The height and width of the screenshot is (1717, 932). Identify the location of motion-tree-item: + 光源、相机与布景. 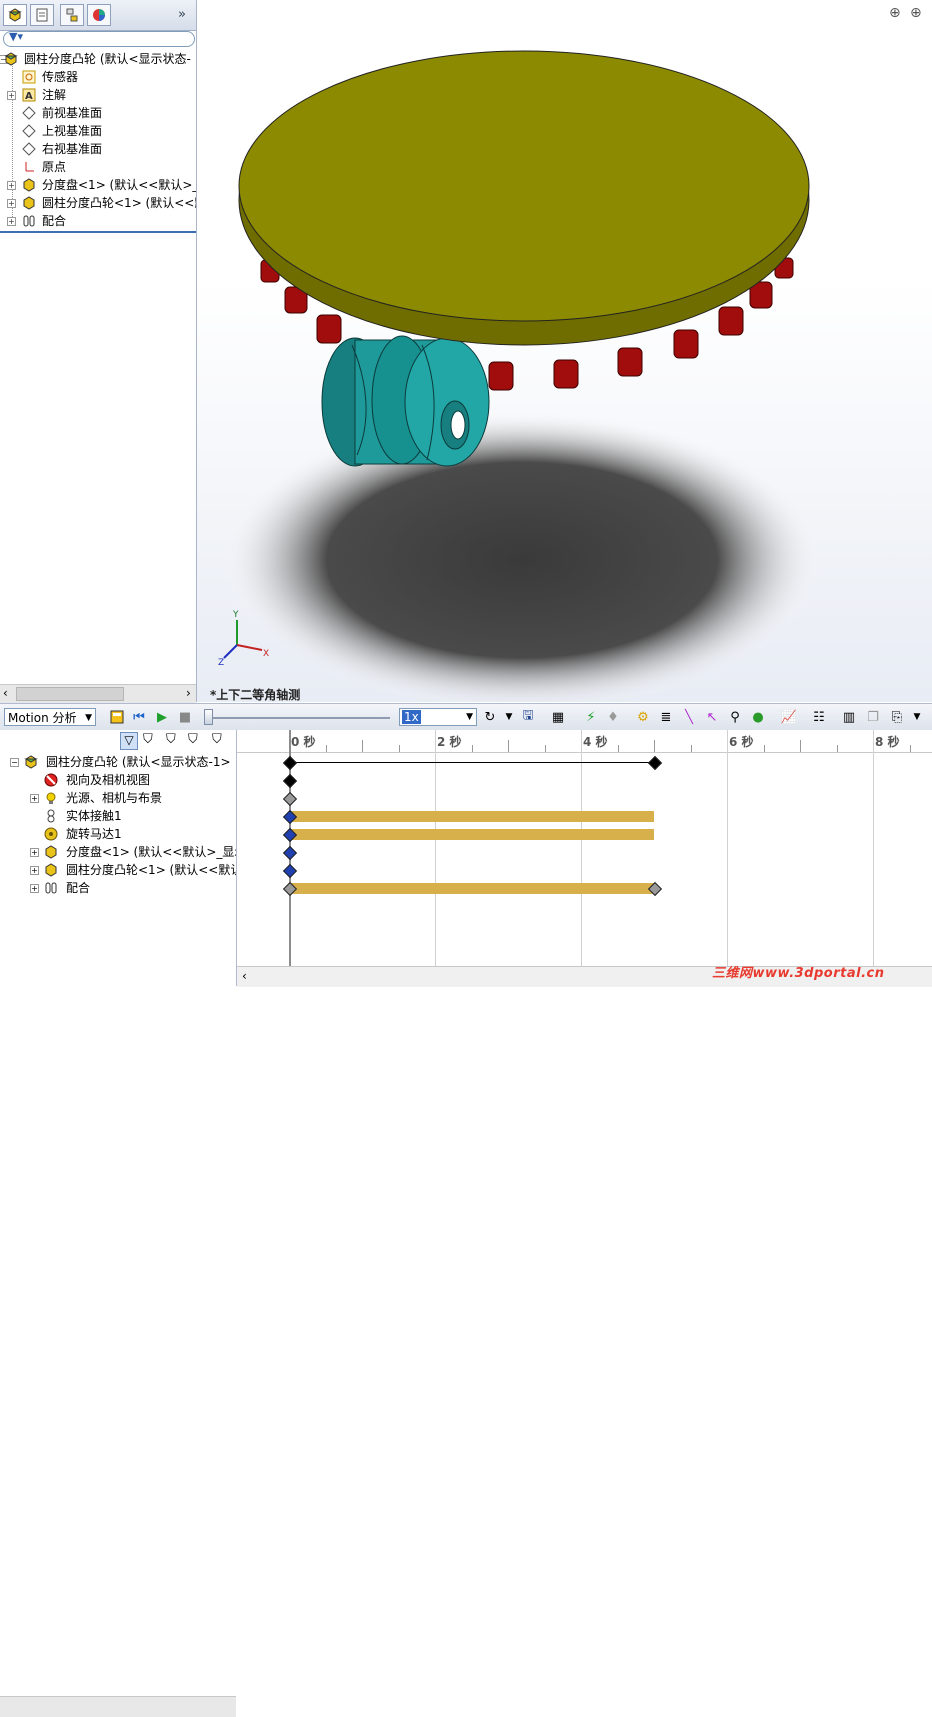
(118, 798).